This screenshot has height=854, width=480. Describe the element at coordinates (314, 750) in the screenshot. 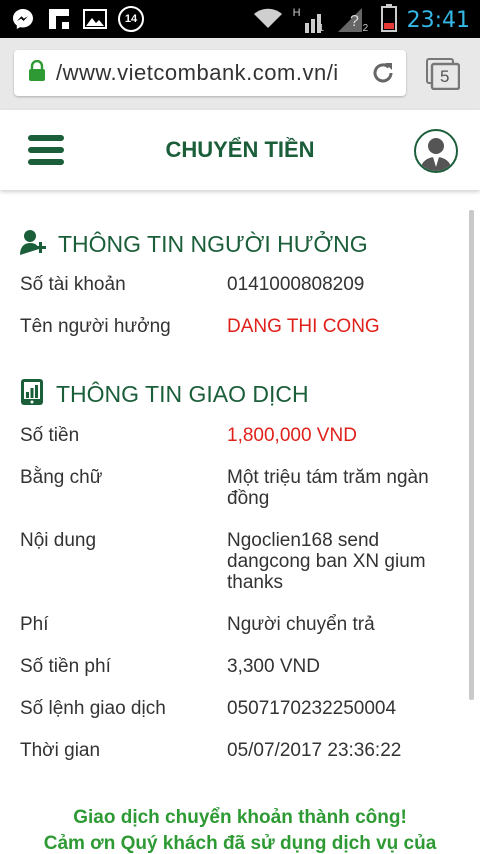

I see `time-value: 05/07/2017 23:36:22` at that location.